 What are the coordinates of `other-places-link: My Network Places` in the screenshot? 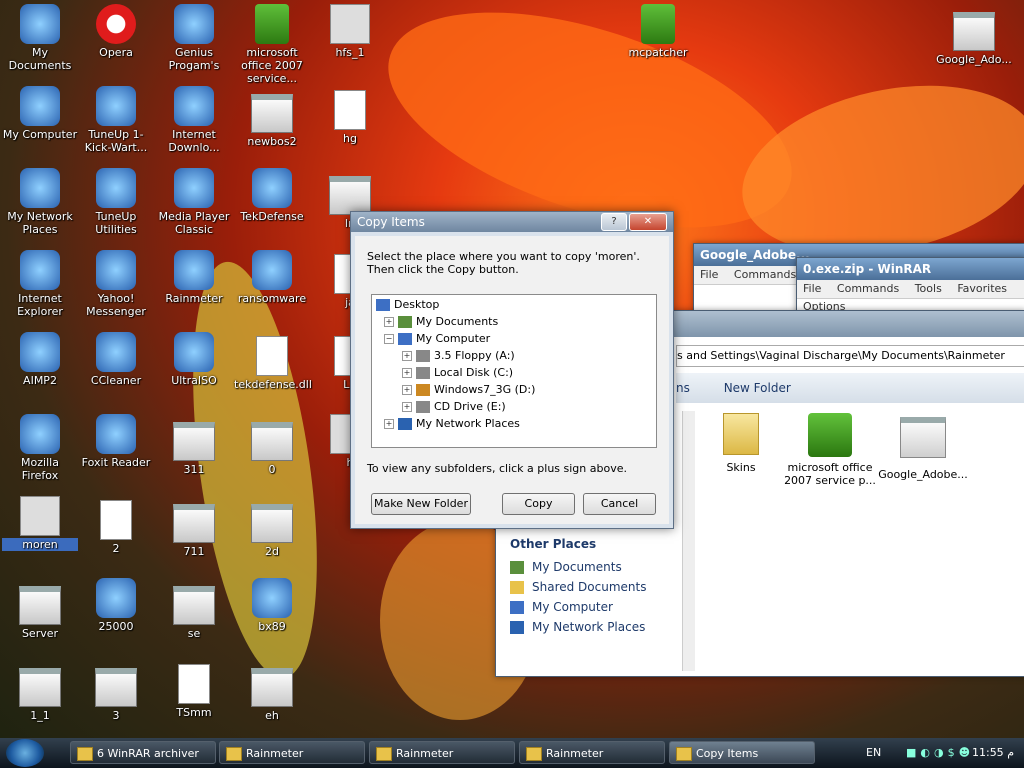 It's located at (594, 627).